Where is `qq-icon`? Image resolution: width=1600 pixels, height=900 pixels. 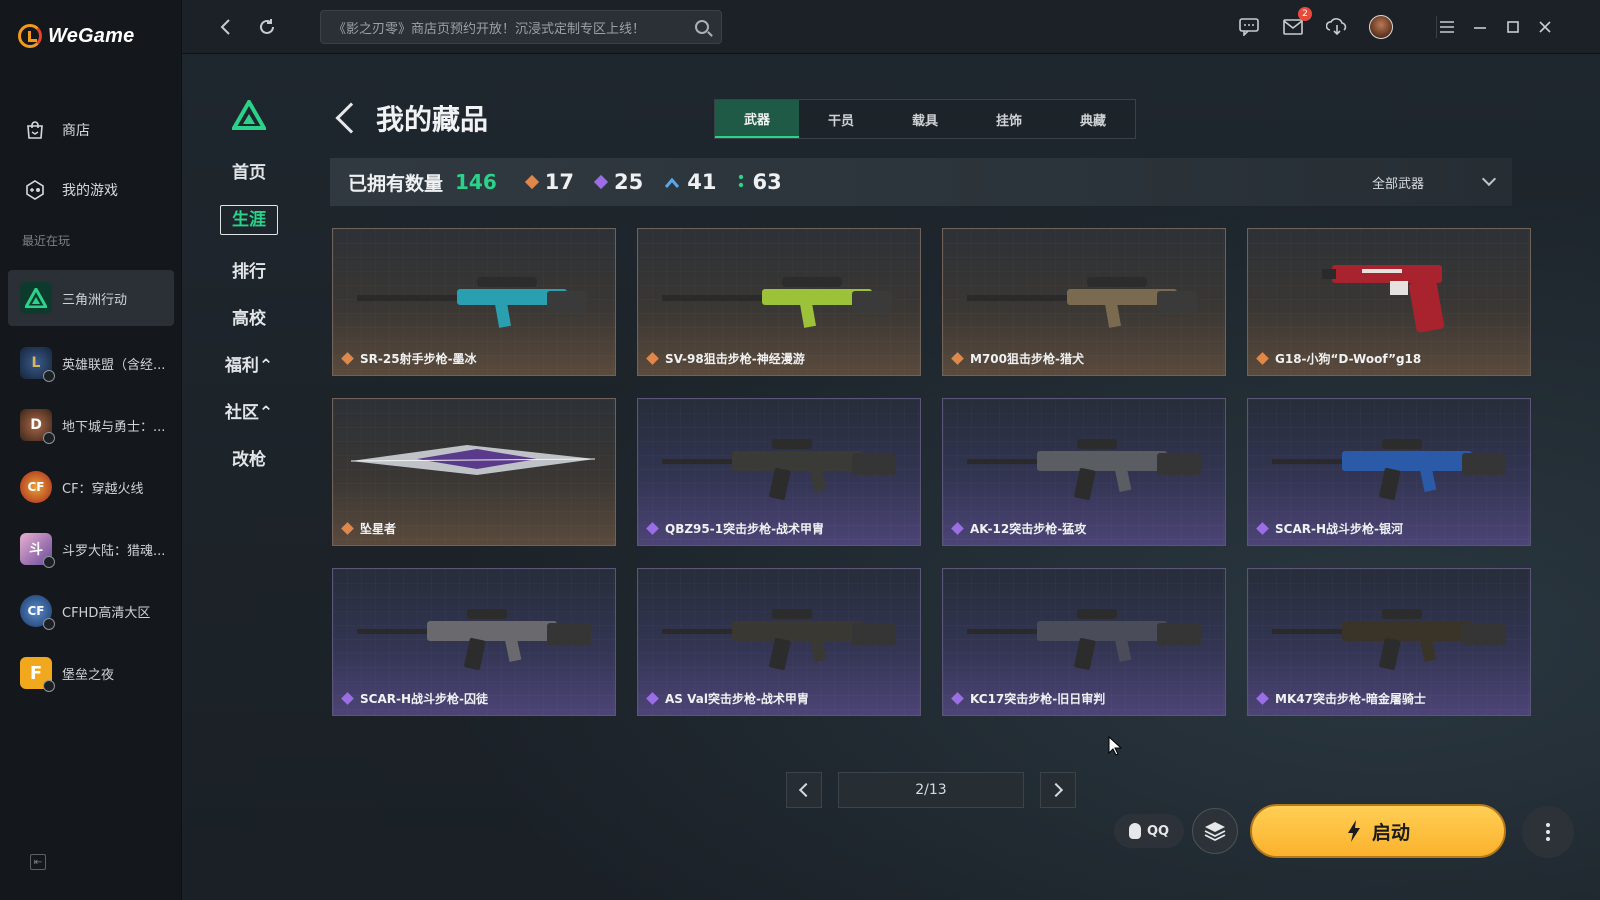 qq-icon is located at coordinates (1134, 831).